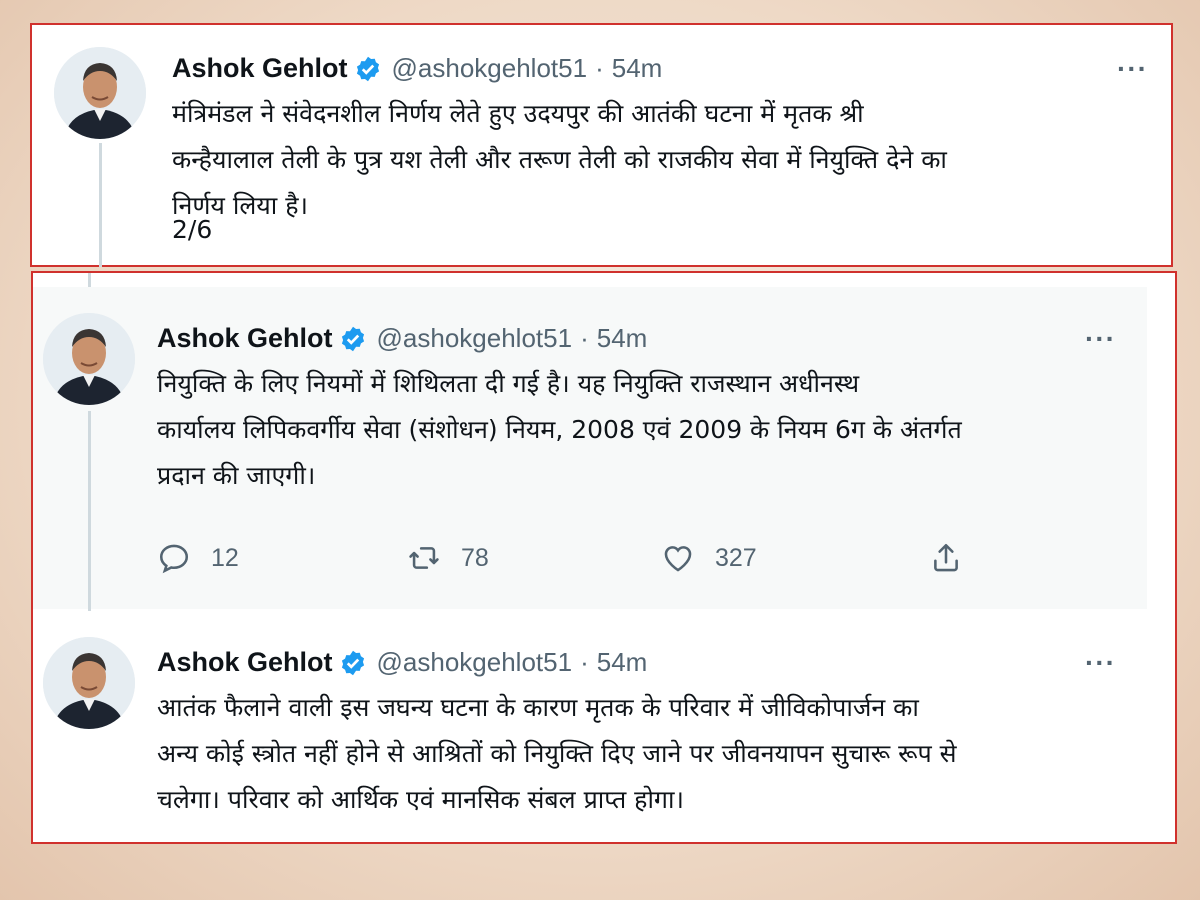  What do you see at coordinates (174, 559) in the screenshot?
I see `reply-icon` at bounding box center [174, 559].